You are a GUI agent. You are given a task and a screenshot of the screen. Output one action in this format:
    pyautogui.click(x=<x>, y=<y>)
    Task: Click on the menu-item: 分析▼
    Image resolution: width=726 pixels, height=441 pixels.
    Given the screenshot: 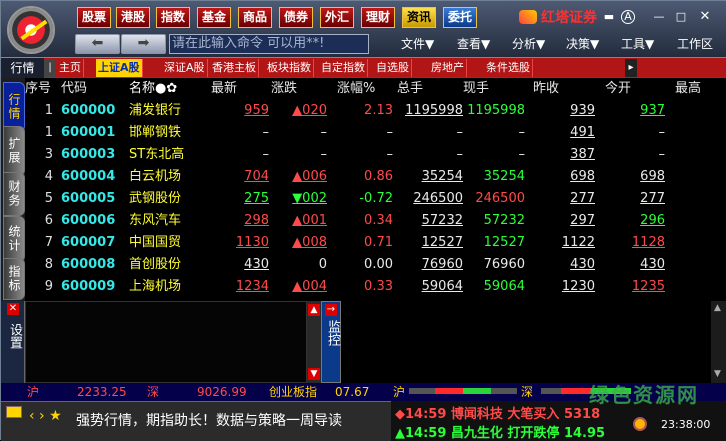 What is the action you would take?
    pyautogui.click(x=528, y=44)
    